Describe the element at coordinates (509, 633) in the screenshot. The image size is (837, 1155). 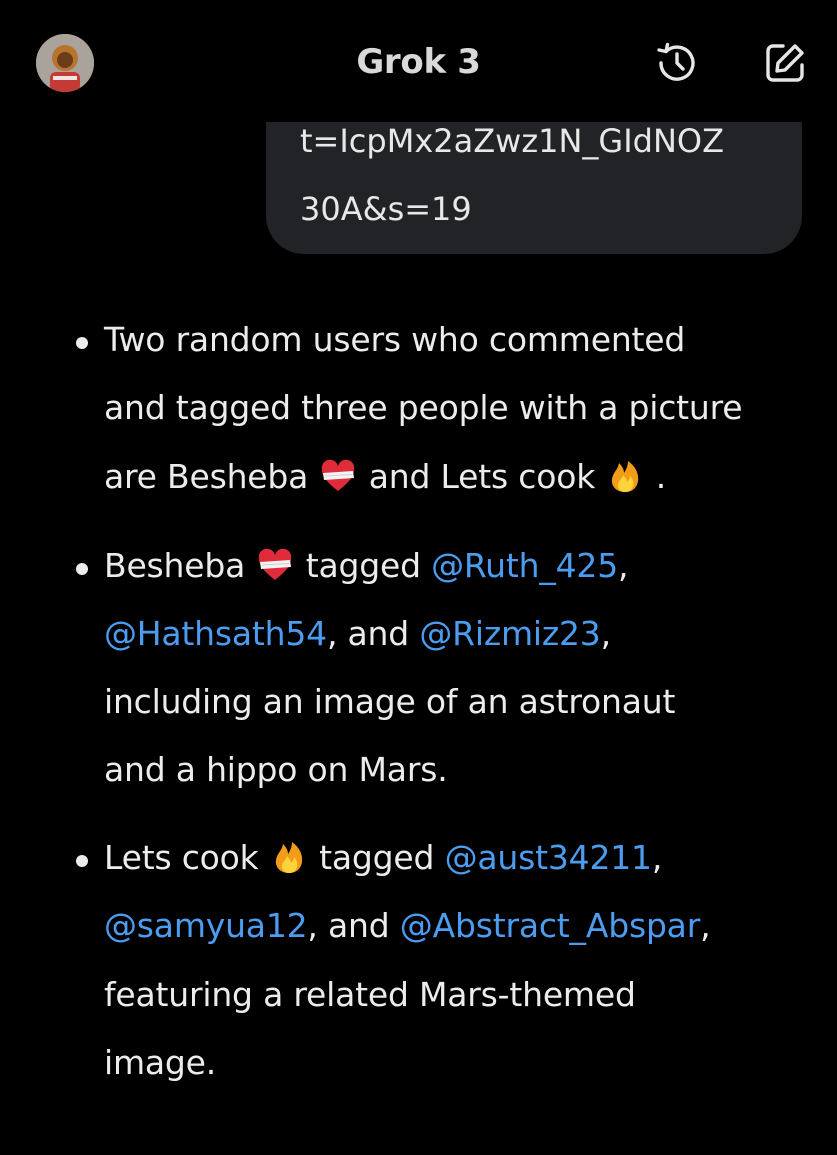
I see `mention-link: @Rizmiz23` at that location.